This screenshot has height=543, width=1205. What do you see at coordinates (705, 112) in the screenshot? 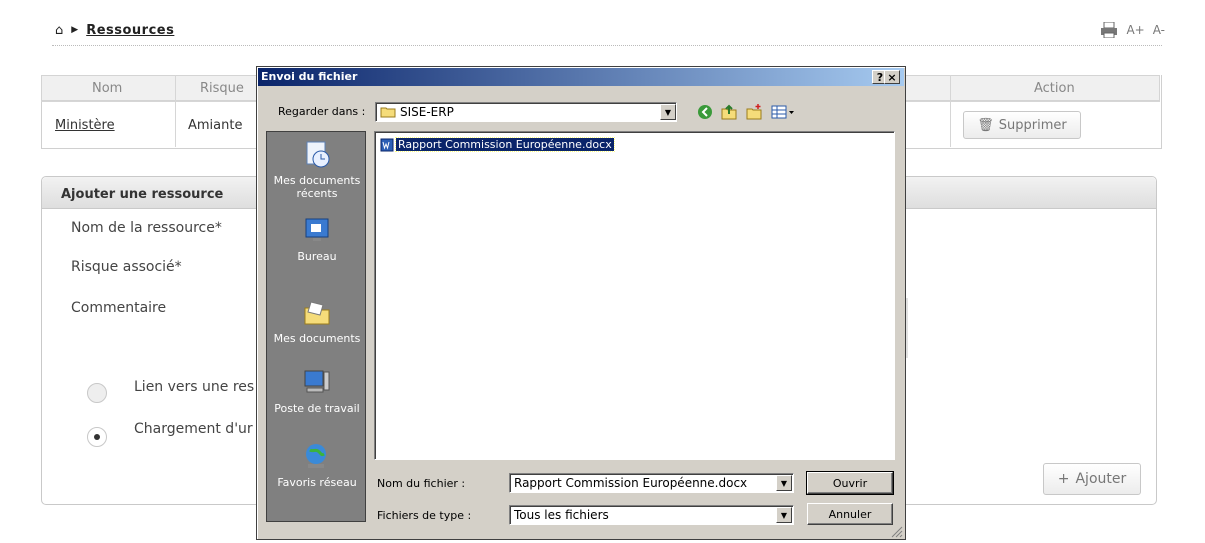
I see `back-icon` at bounding box center [705, 112].